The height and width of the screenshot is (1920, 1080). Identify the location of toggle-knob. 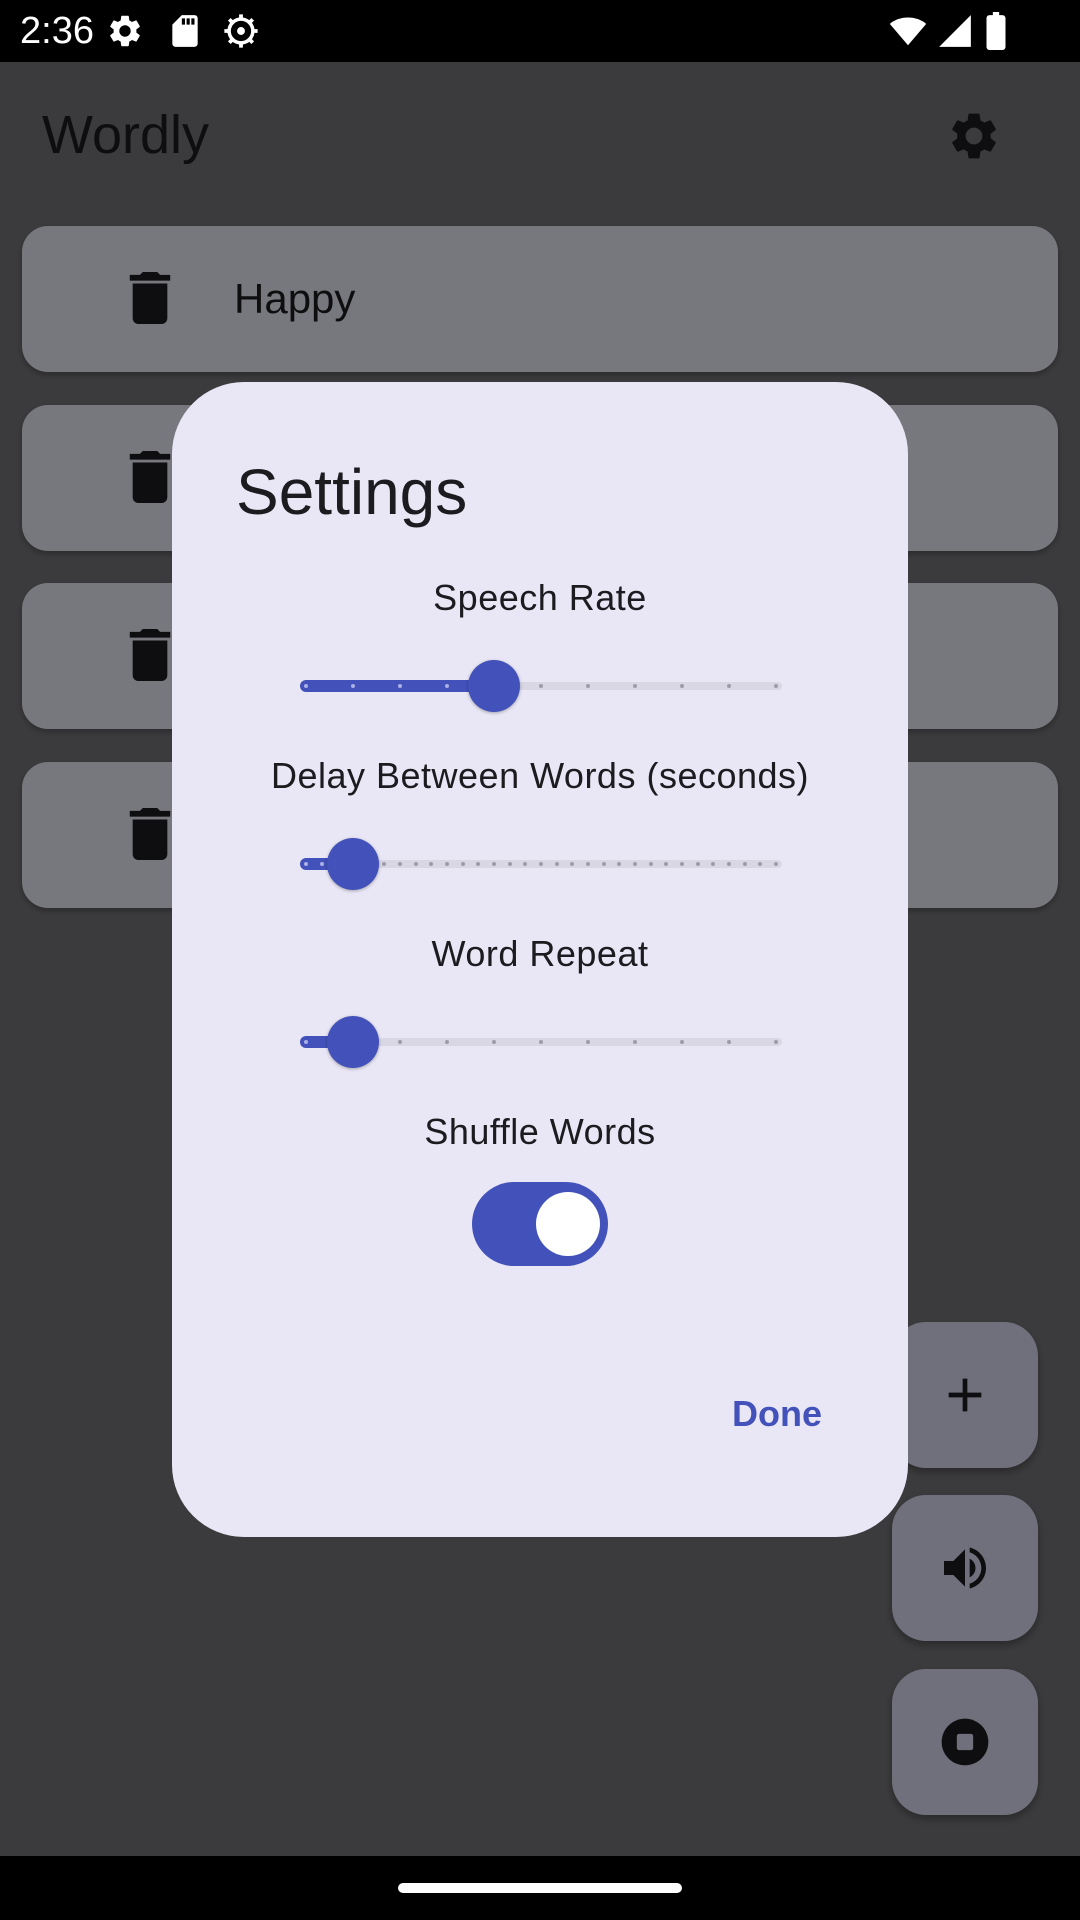
(568, 1224).